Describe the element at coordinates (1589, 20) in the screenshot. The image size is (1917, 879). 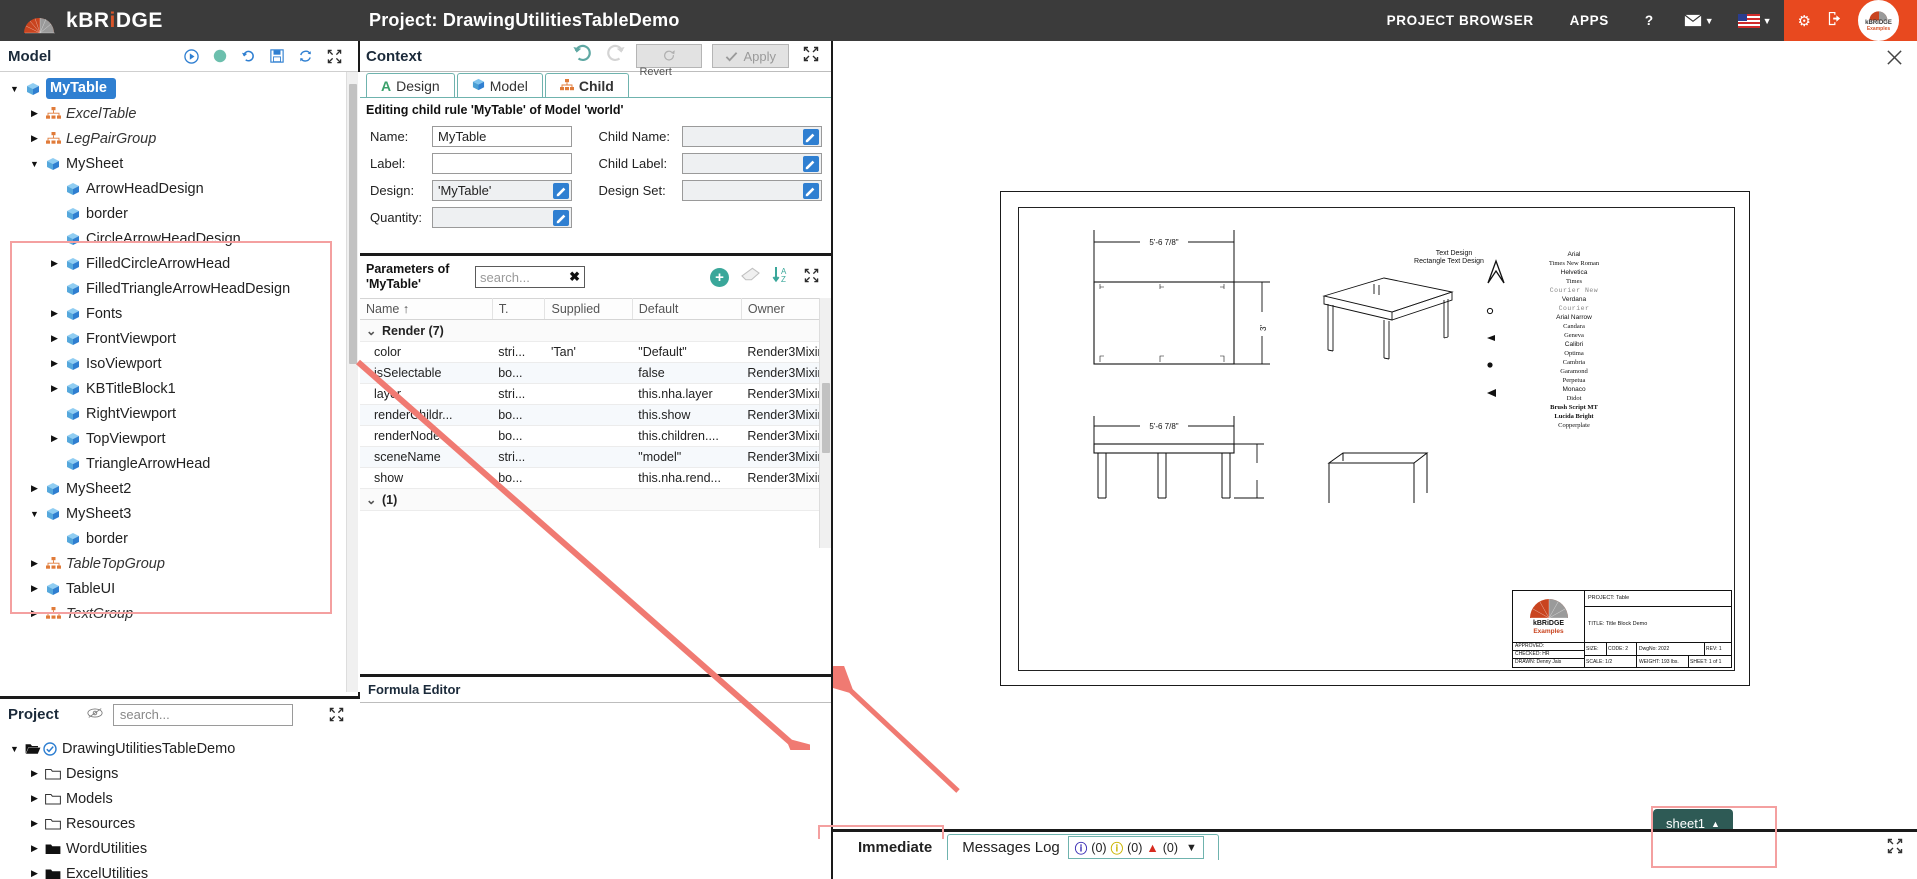
I see `nav-apps: APPS` at that location.